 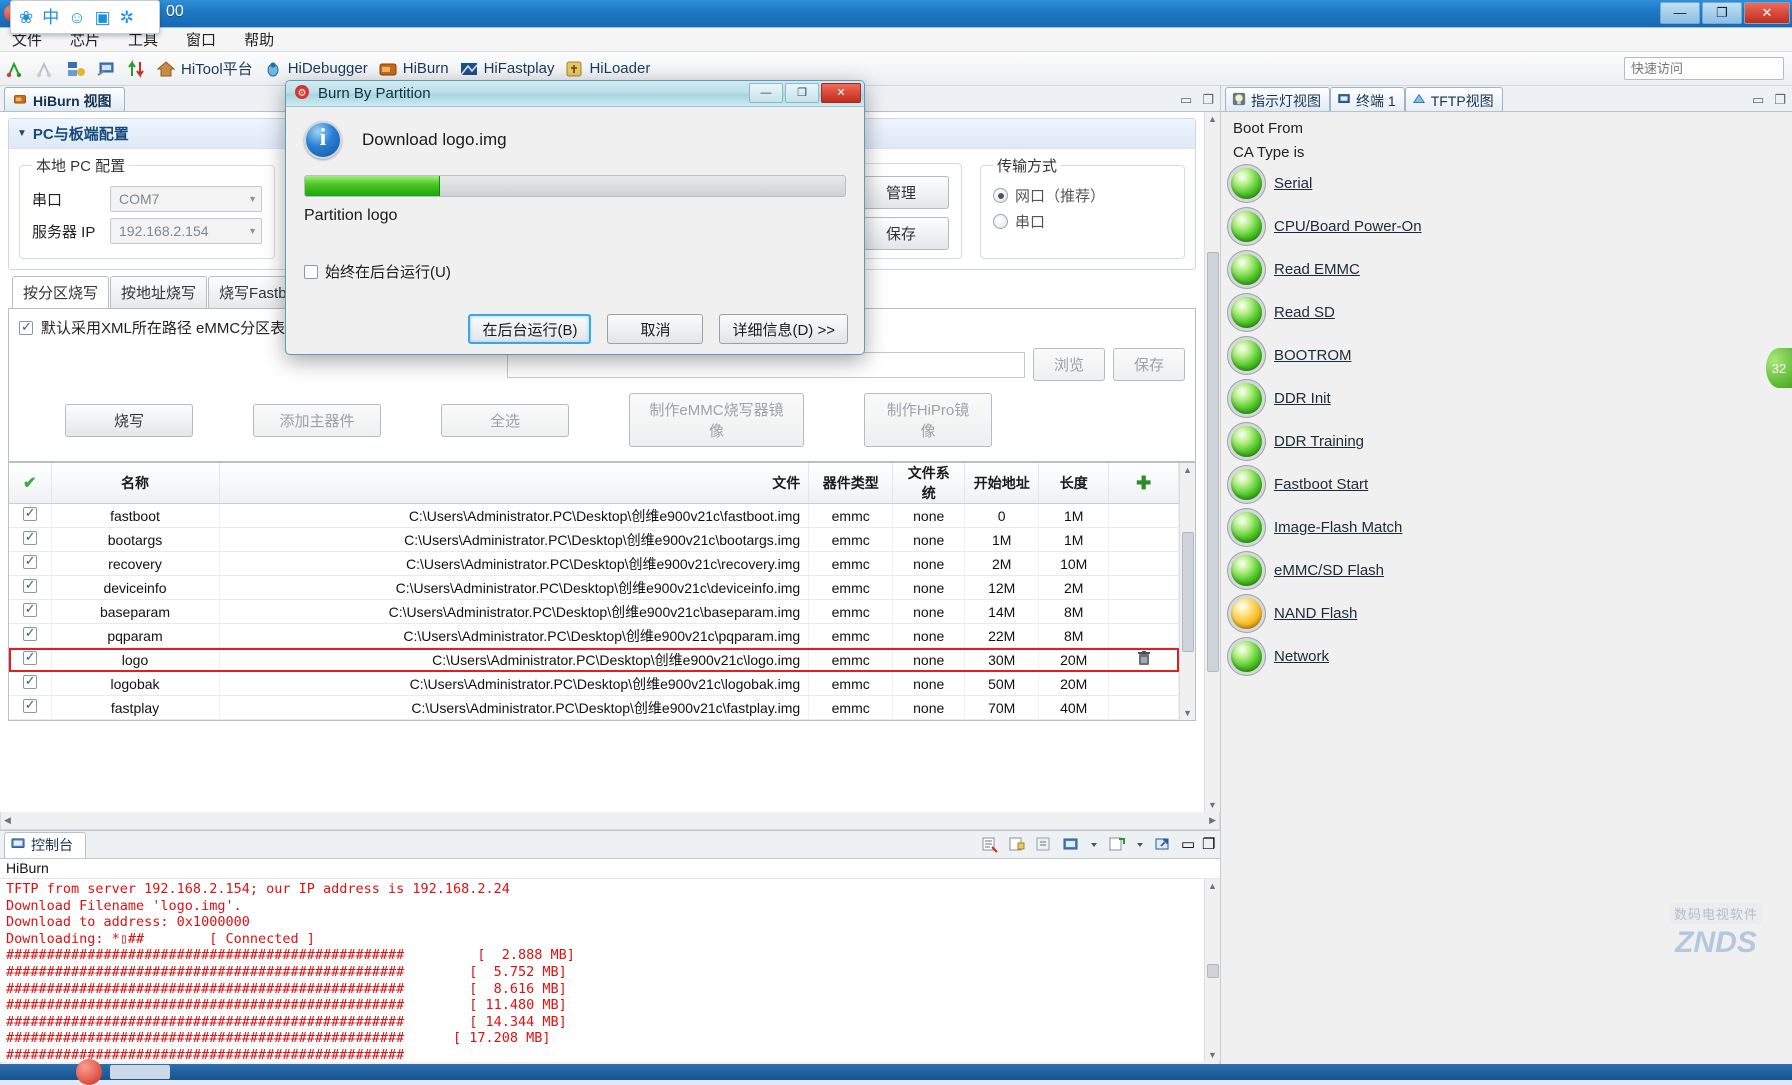 I want to click on console-minimize-icon: ▭, so click(x=1188, y=844).